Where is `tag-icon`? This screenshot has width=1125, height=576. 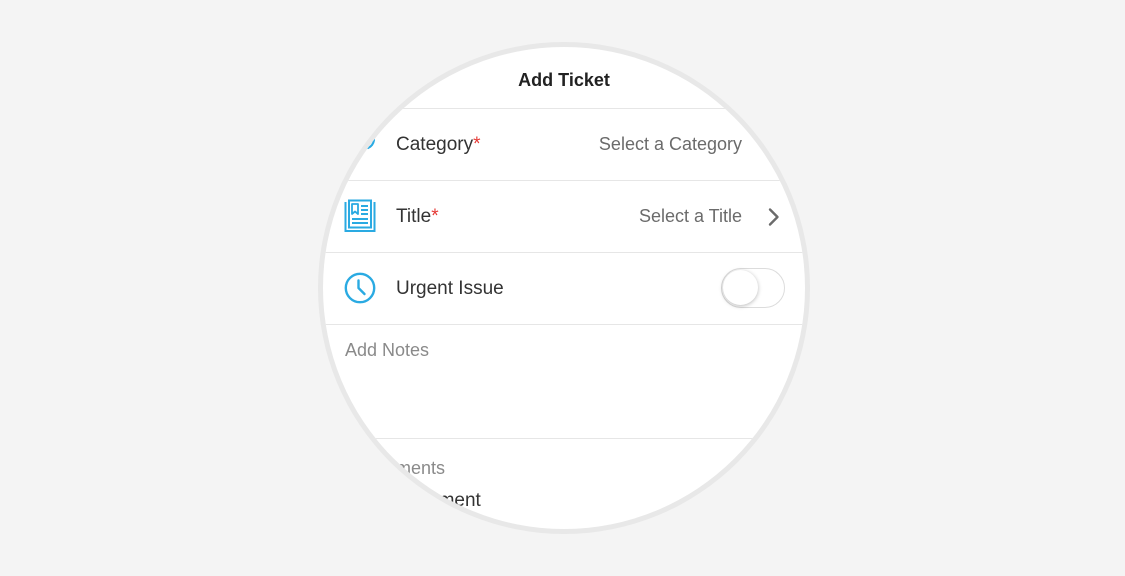 tag-icon is located at coordinates (371, 144).